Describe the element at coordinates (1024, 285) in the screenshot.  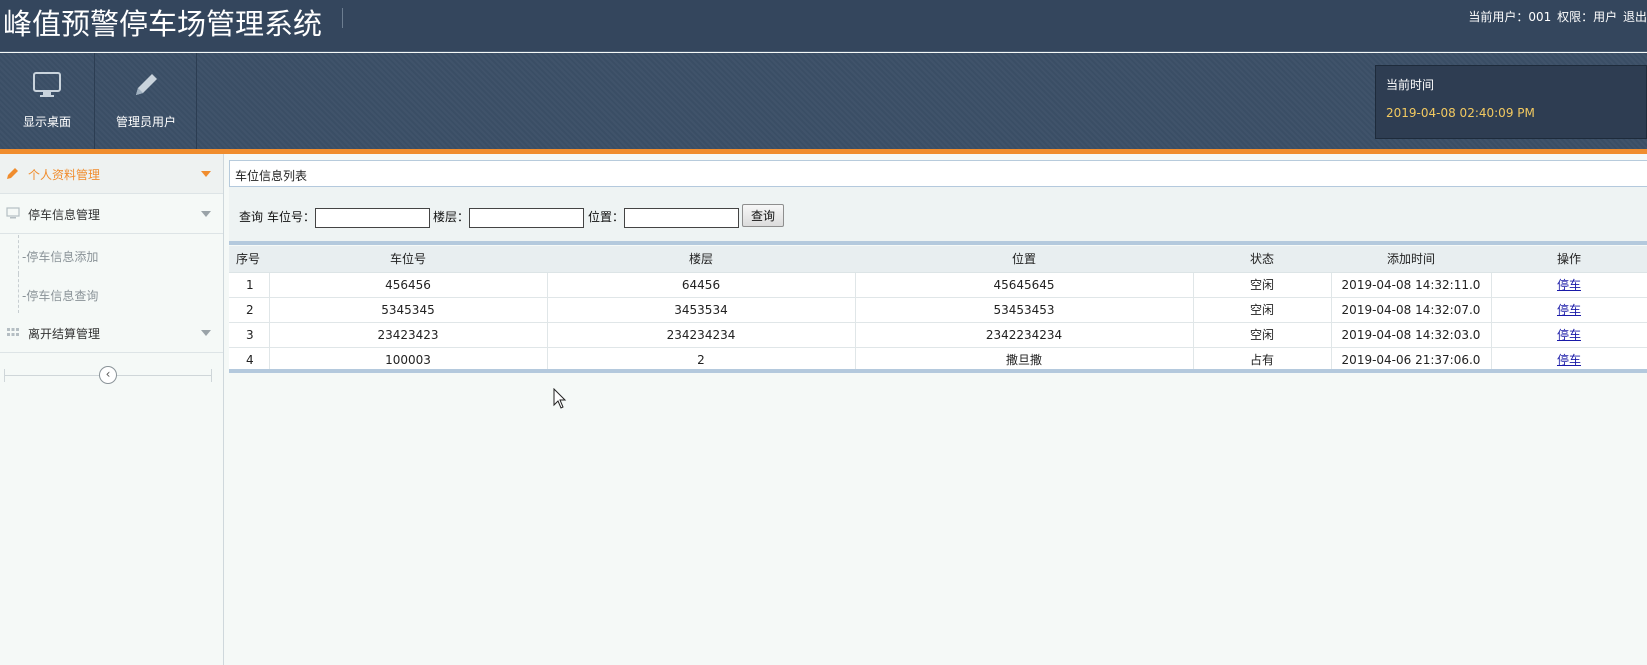
I see `location-cell: 45645645` at that location.